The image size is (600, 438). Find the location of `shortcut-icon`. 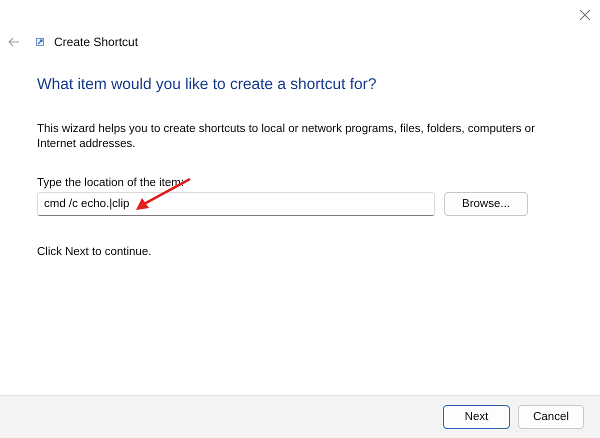

shortcut-icon is located at coordinates (40, 42).